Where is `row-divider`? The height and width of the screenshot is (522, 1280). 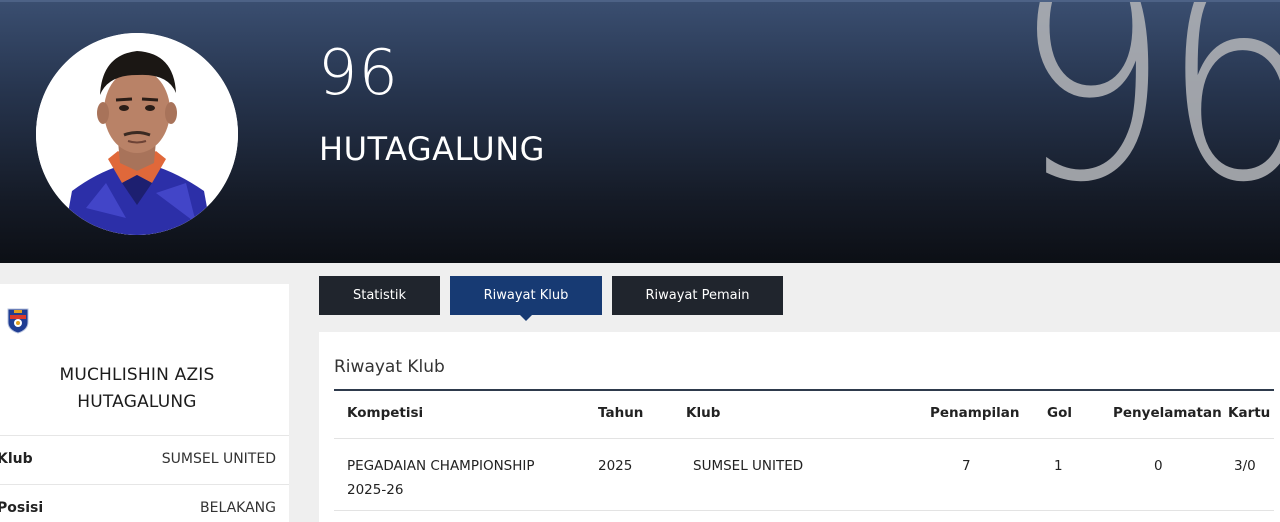 row-divider is located at coordinates (804, 510).